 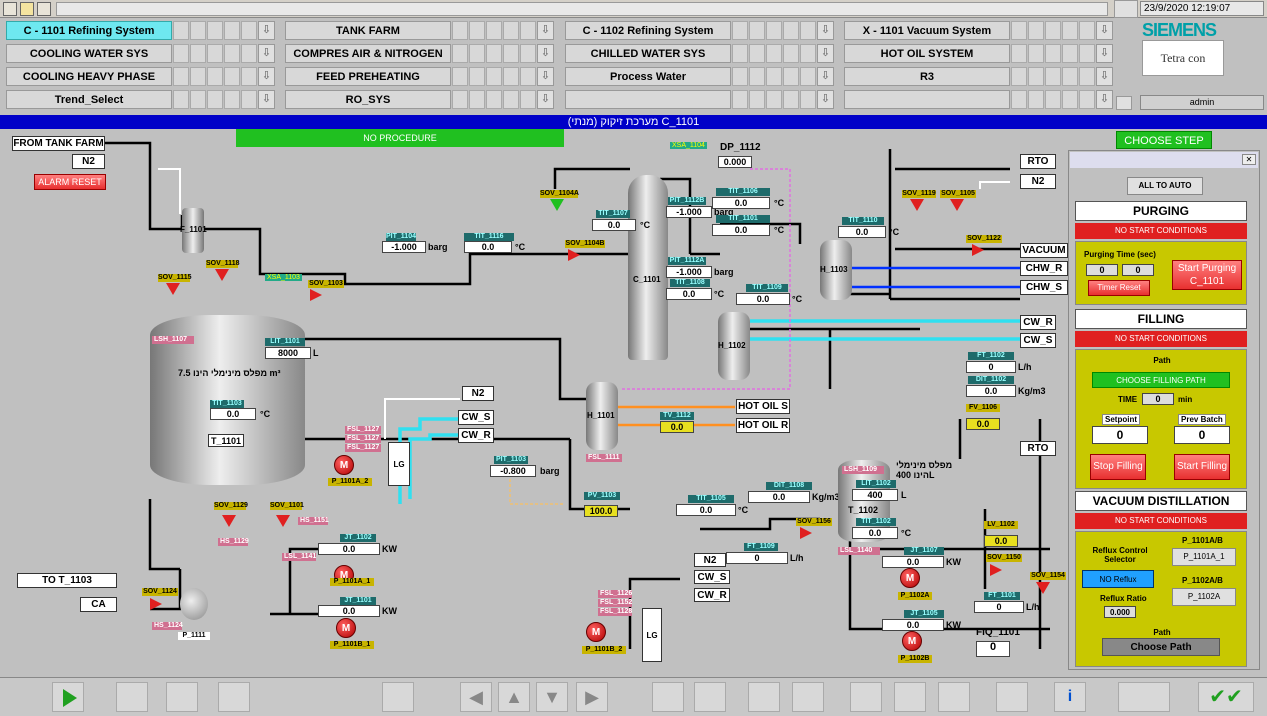 I want to click on sov1129-valve-icon, so click(x=229, y=521).